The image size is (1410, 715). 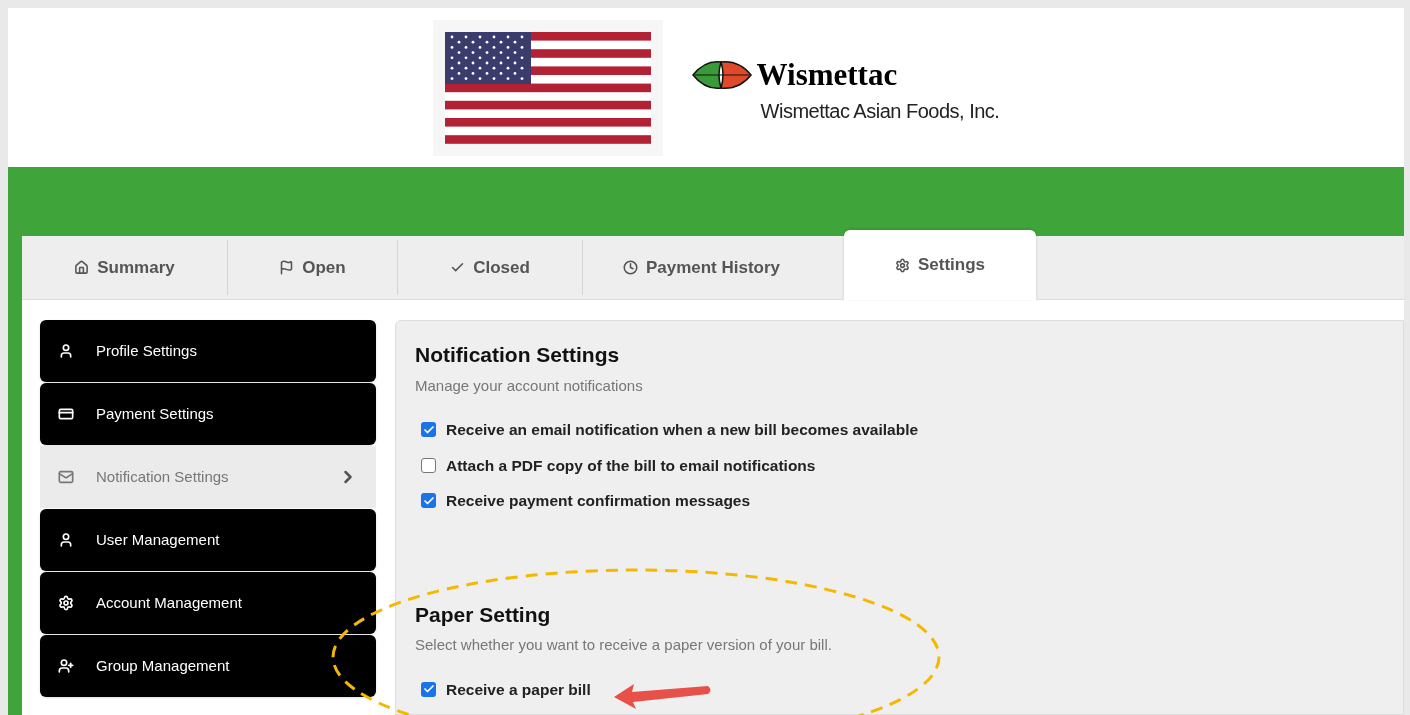 I want to click on company-name: Wismettac Asian Foods, Inc., so click(x=880, y=111).